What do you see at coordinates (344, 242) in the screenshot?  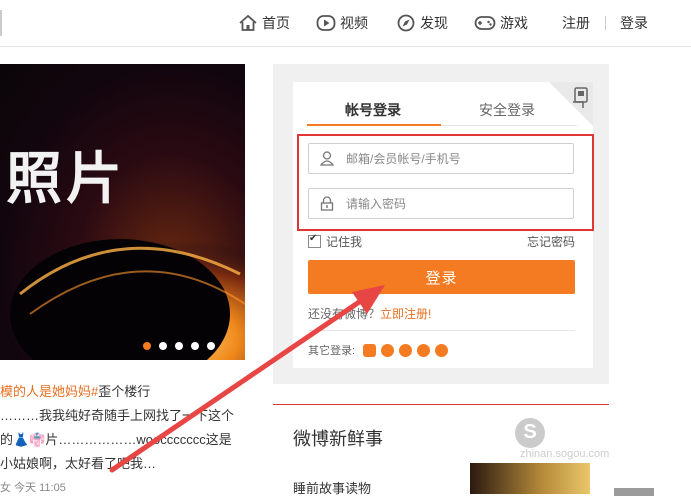 I see `remember-label: 记住我` at bounding box center [344, 242].